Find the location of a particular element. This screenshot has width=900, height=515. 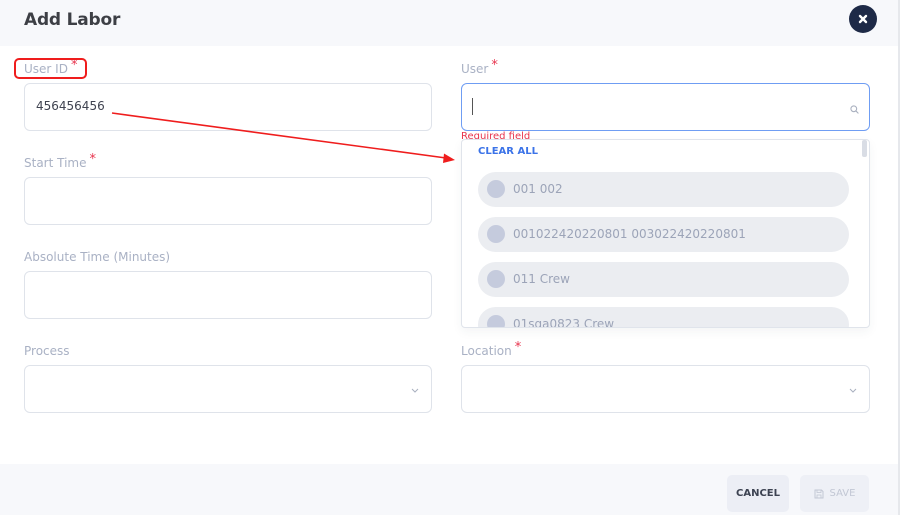

location-label: Location * is located at coordinates (491, 349).